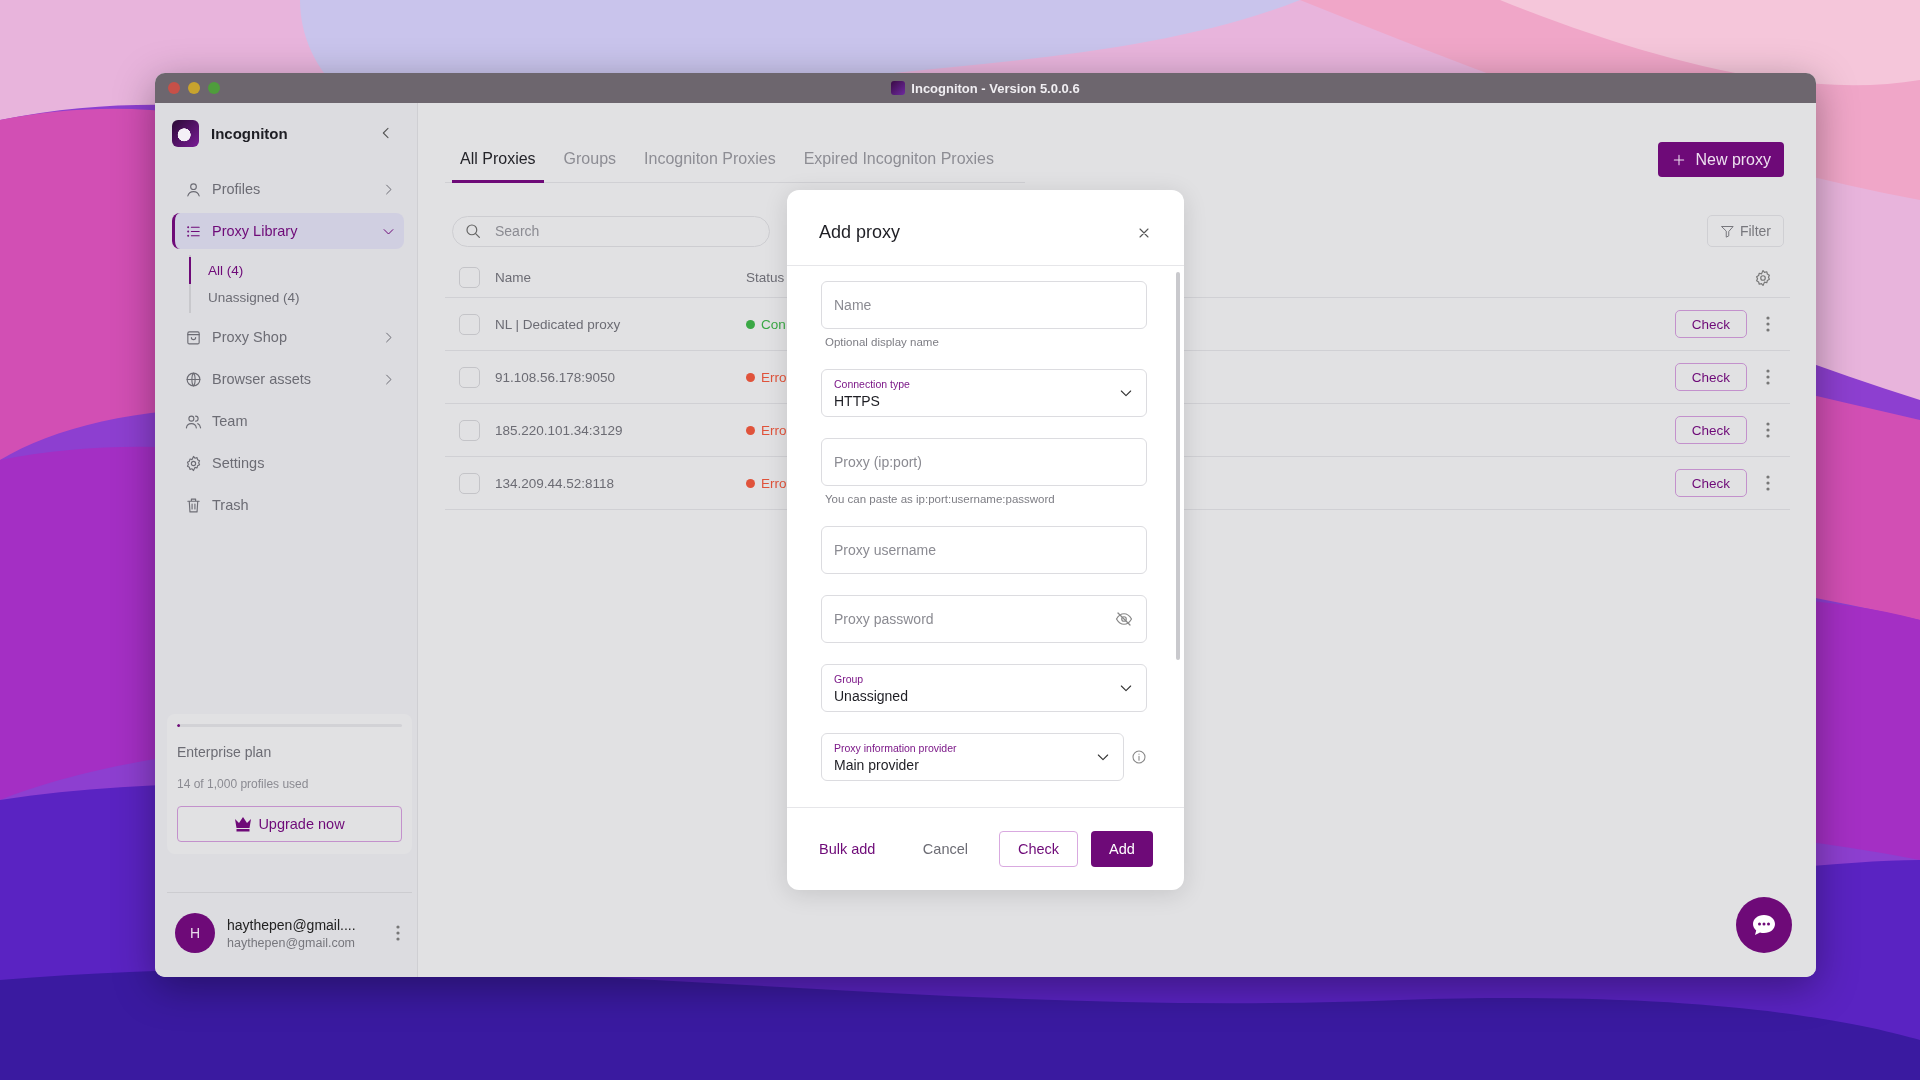  I want to click on nav-label: Trash, so click(231, 505).